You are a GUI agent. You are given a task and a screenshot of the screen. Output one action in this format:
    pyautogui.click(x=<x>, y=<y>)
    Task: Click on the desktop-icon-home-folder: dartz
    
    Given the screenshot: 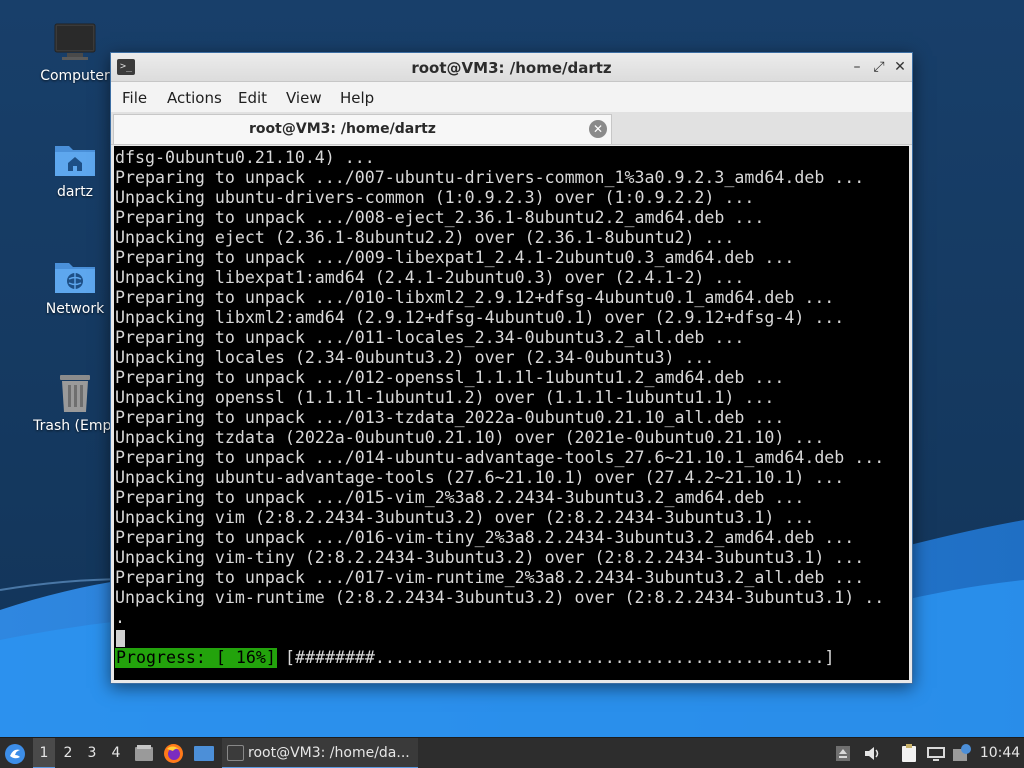 What is the action you would take?
    pyautogui.click(x=75, y=169)
    